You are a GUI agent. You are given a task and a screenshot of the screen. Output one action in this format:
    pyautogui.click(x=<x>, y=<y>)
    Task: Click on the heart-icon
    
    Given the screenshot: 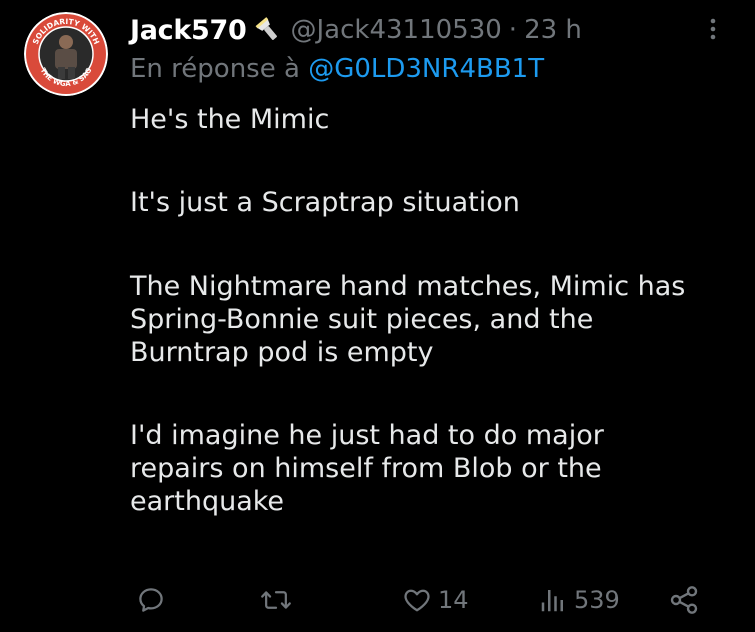 What is the action you would take?
    pyautogui.click(x=417, y=600)
    